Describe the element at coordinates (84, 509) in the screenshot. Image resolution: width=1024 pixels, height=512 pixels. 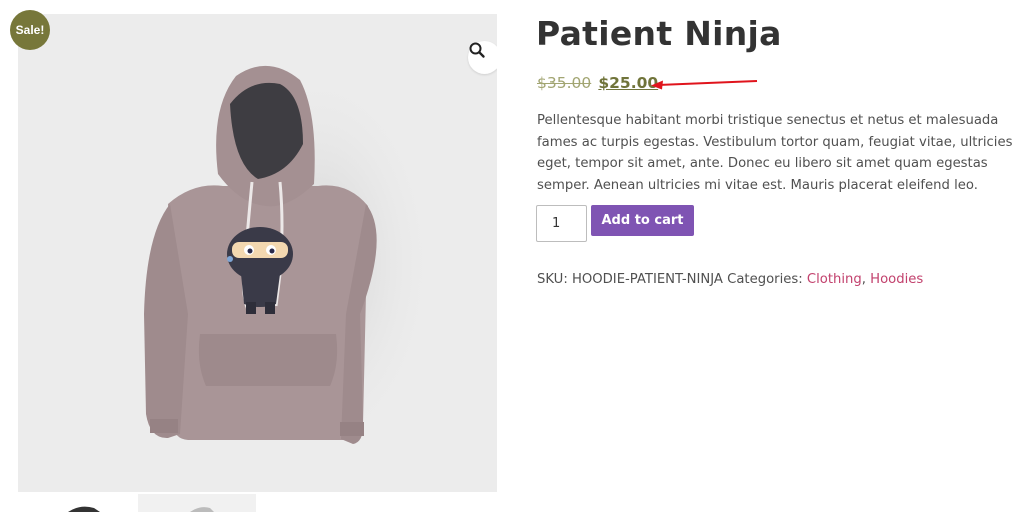
I see `thumbnail-1-image` at that location.